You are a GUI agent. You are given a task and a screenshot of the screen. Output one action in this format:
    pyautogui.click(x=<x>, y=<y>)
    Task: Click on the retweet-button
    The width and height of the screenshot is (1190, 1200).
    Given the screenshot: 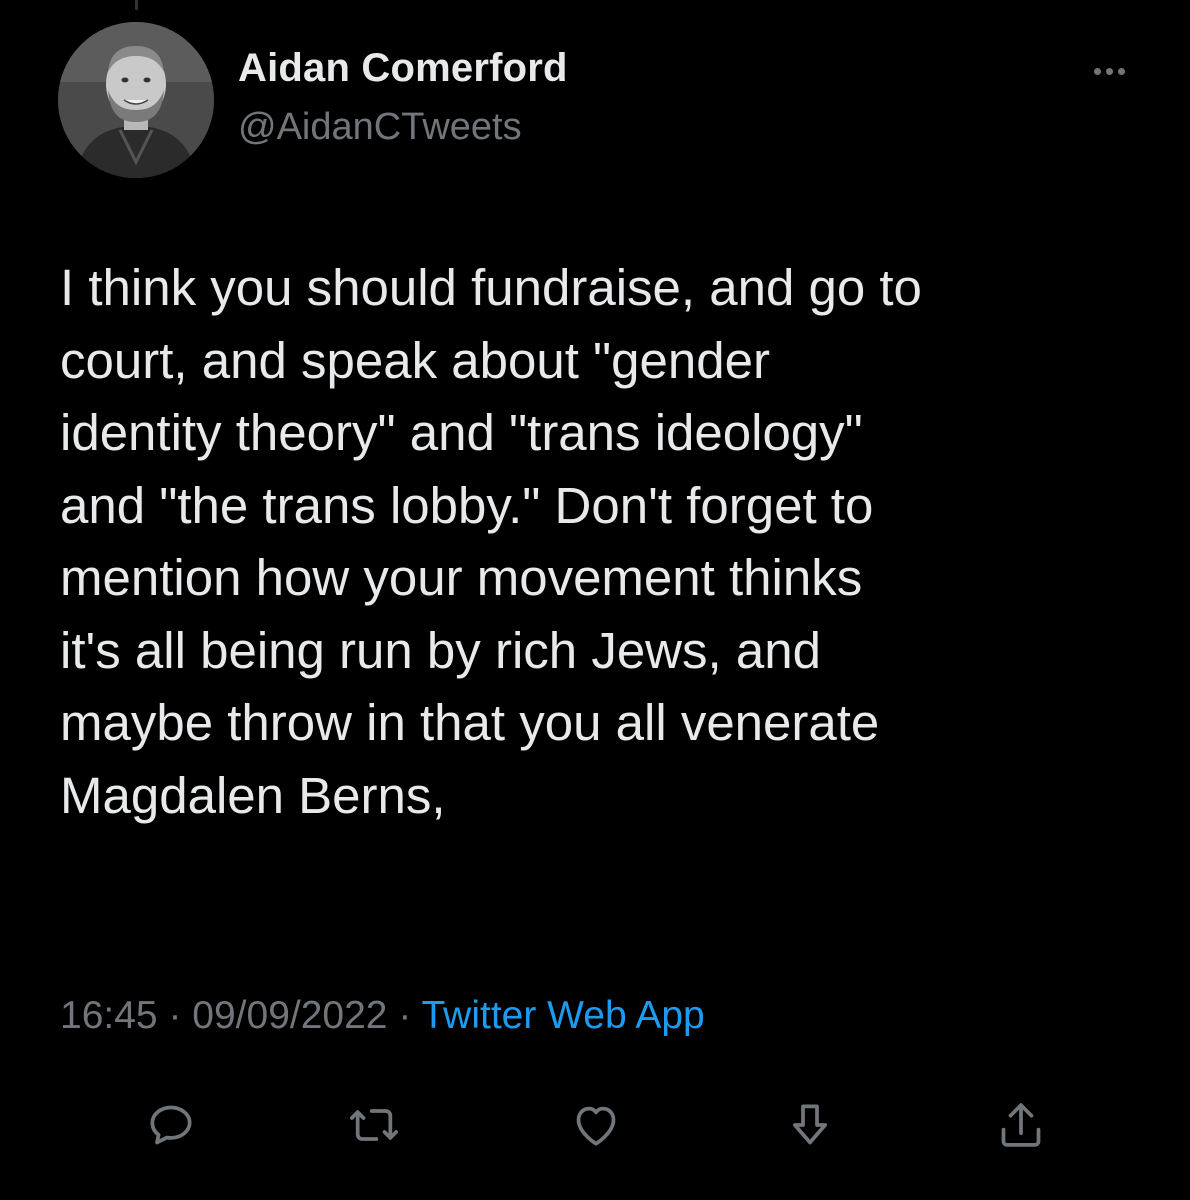 What is the action you would take?
    pyautogui.click(x=374, y=1125)
    